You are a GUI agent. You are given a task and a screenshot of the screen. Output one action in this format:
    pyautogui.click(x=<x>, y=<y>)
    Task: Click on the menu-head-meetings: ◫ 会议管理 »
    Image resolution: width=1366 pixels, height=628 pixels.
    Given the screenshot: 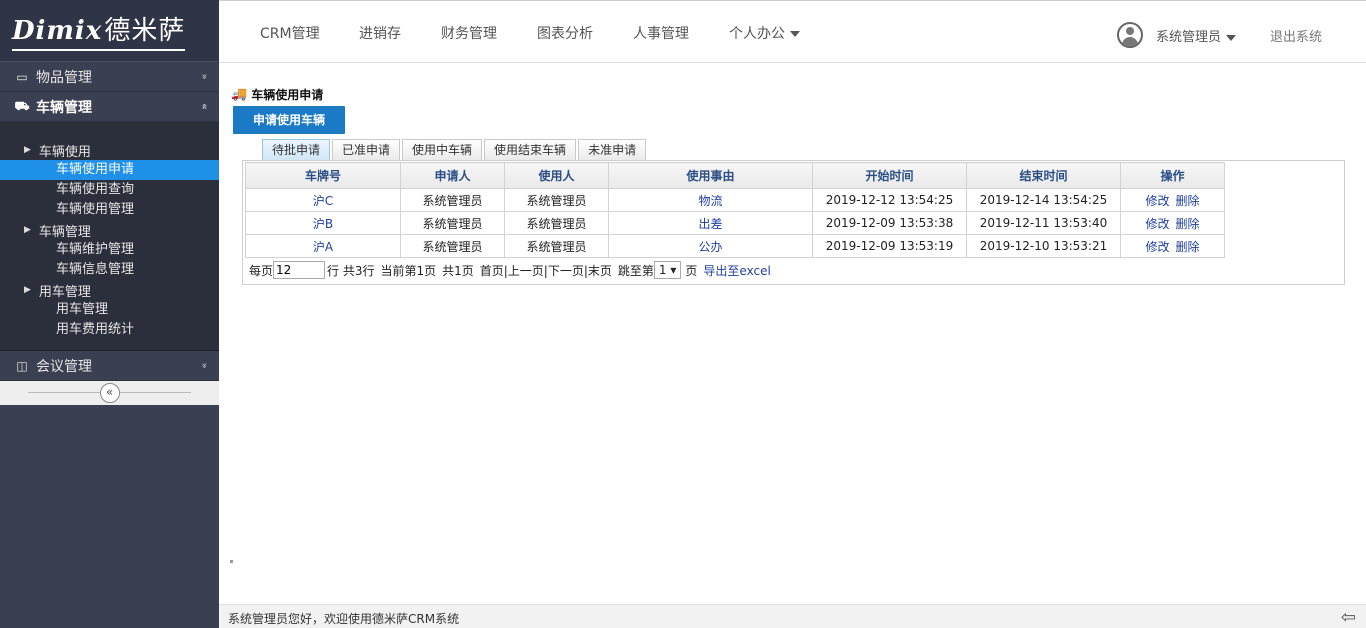 What is the action you would take?
    pyautogui.click(x=109, y=366)
    